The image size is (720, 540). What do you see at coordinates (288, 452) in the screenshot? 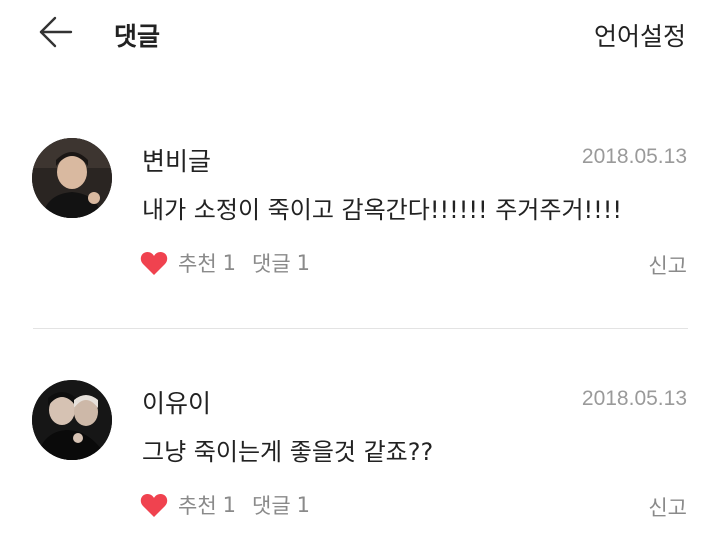
I see `comment-text: 그냥 죽이는게 좋을것 같죠??` at bounding box center [288, 452].